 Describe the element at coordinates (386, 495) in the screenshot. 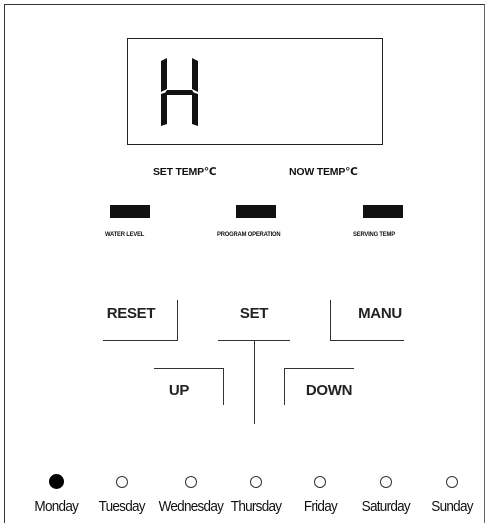

I see `day-saturday: Saturday` at that location.